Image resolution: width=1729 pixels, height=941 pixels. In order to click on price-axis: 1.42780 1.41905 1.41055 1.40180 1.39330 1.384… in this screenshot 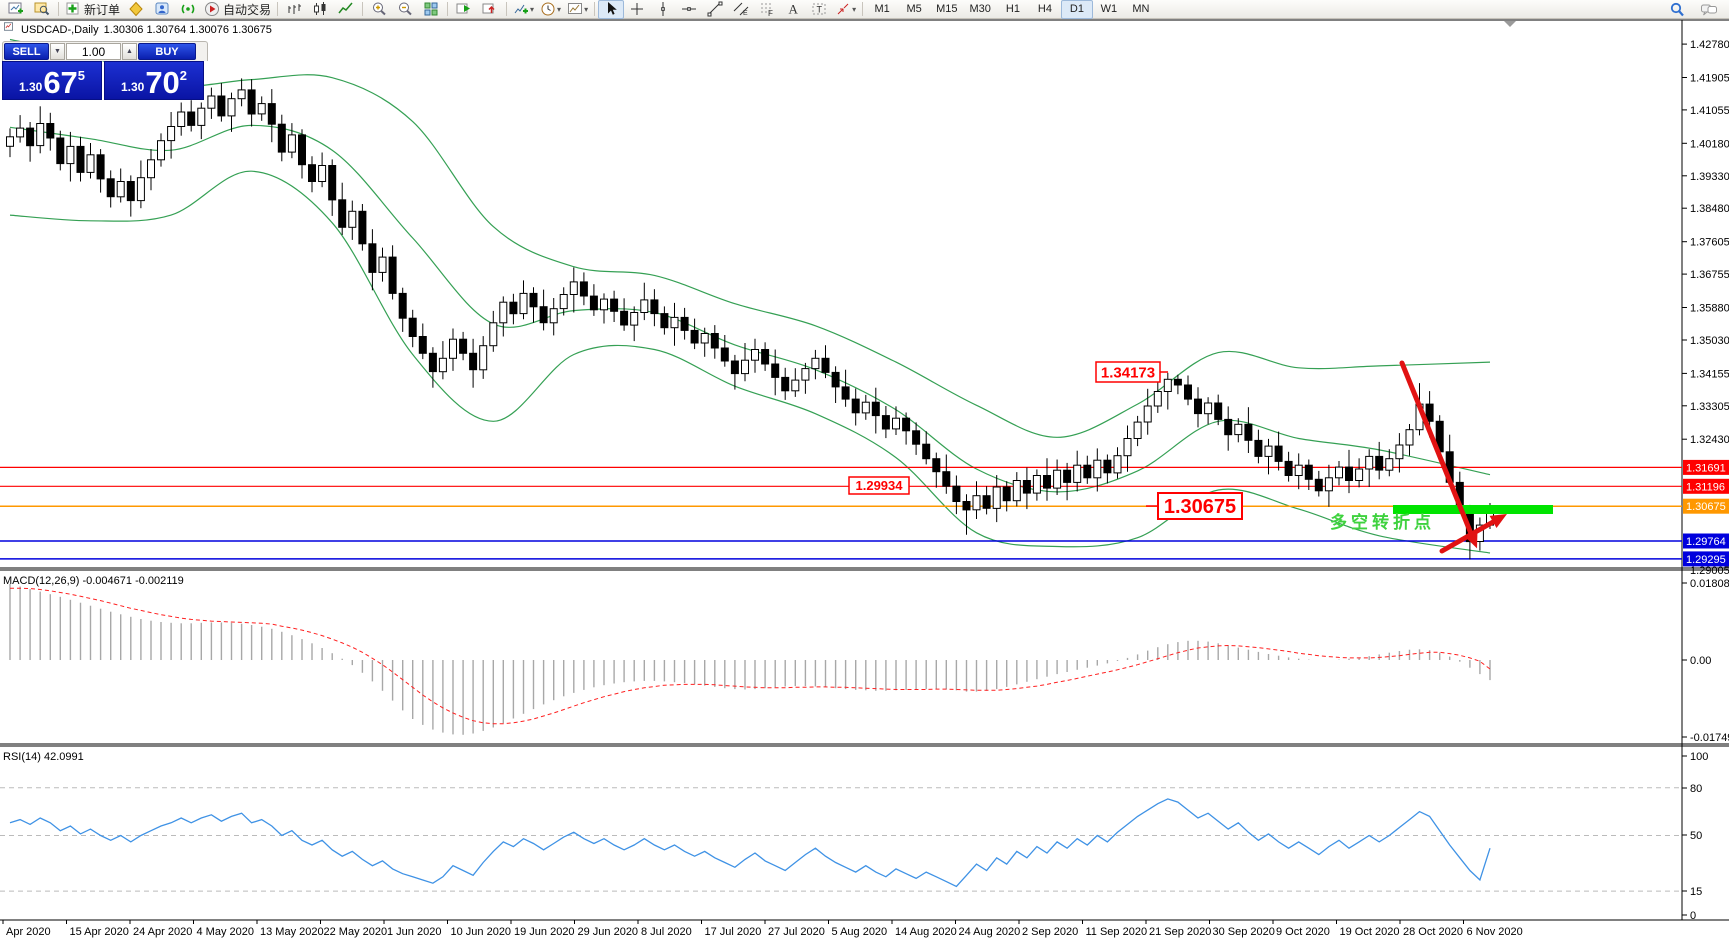, I will do `click(1705, 480)`.